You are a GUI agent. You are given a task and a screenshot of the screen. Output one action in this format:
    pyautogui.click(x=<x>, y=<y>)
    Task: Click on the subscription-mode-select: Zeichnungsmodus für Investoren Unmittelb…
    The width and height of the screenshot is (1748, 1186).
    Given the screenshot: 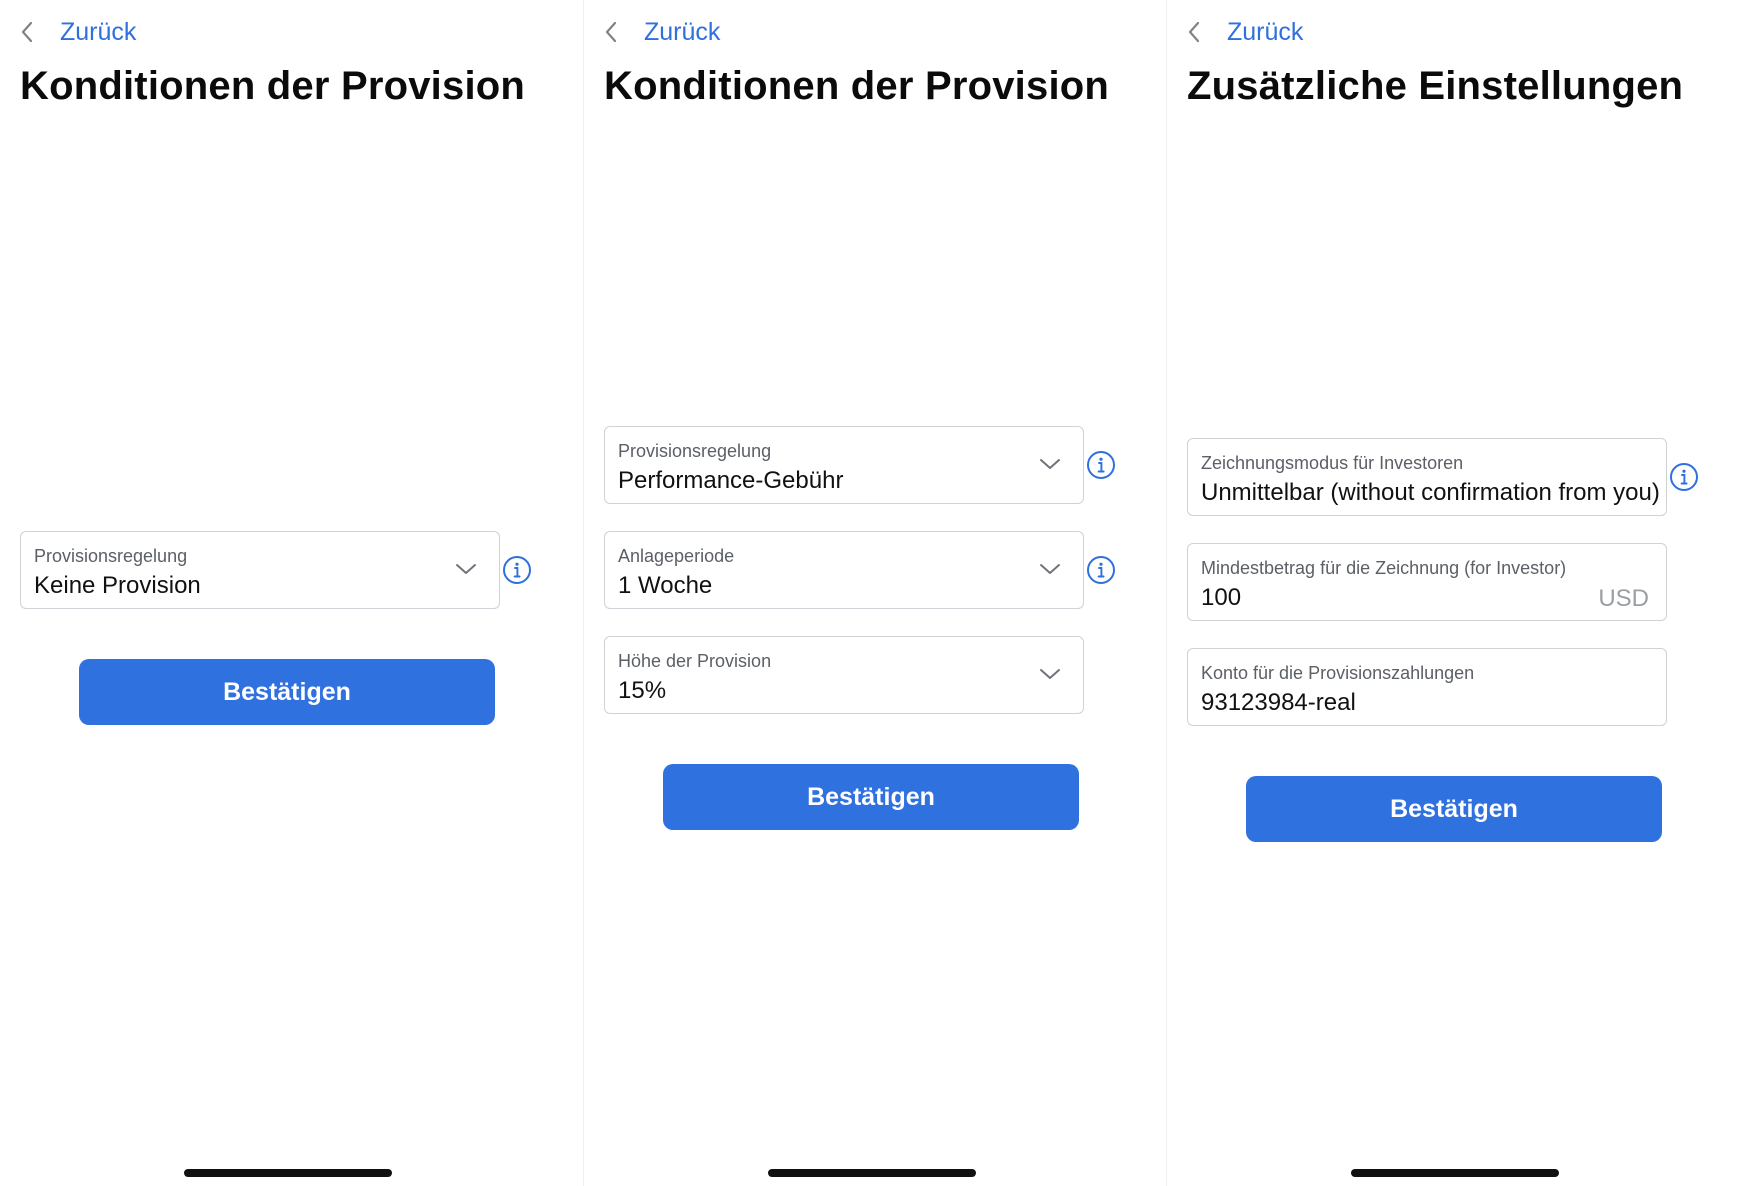 What is the action you would take?
    pyautogui.click(x=1427, y=477)
    